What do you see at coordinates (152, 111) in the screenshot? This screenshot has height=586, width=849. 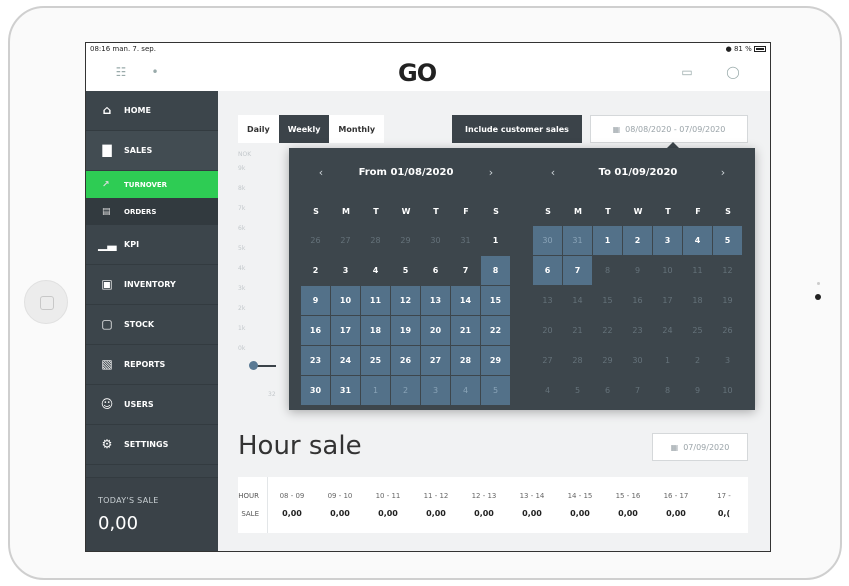 I see `sidebar-item-home: ⌂ HOME` at bounding box center [152, 111].